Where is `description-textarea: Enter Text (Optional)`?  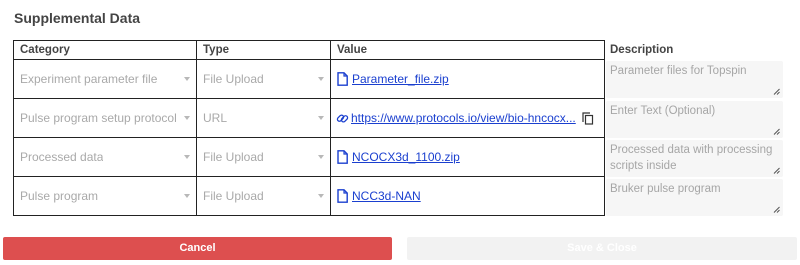
description-textarea: Enter Text (Optional) is located at coordinates (694, 119).